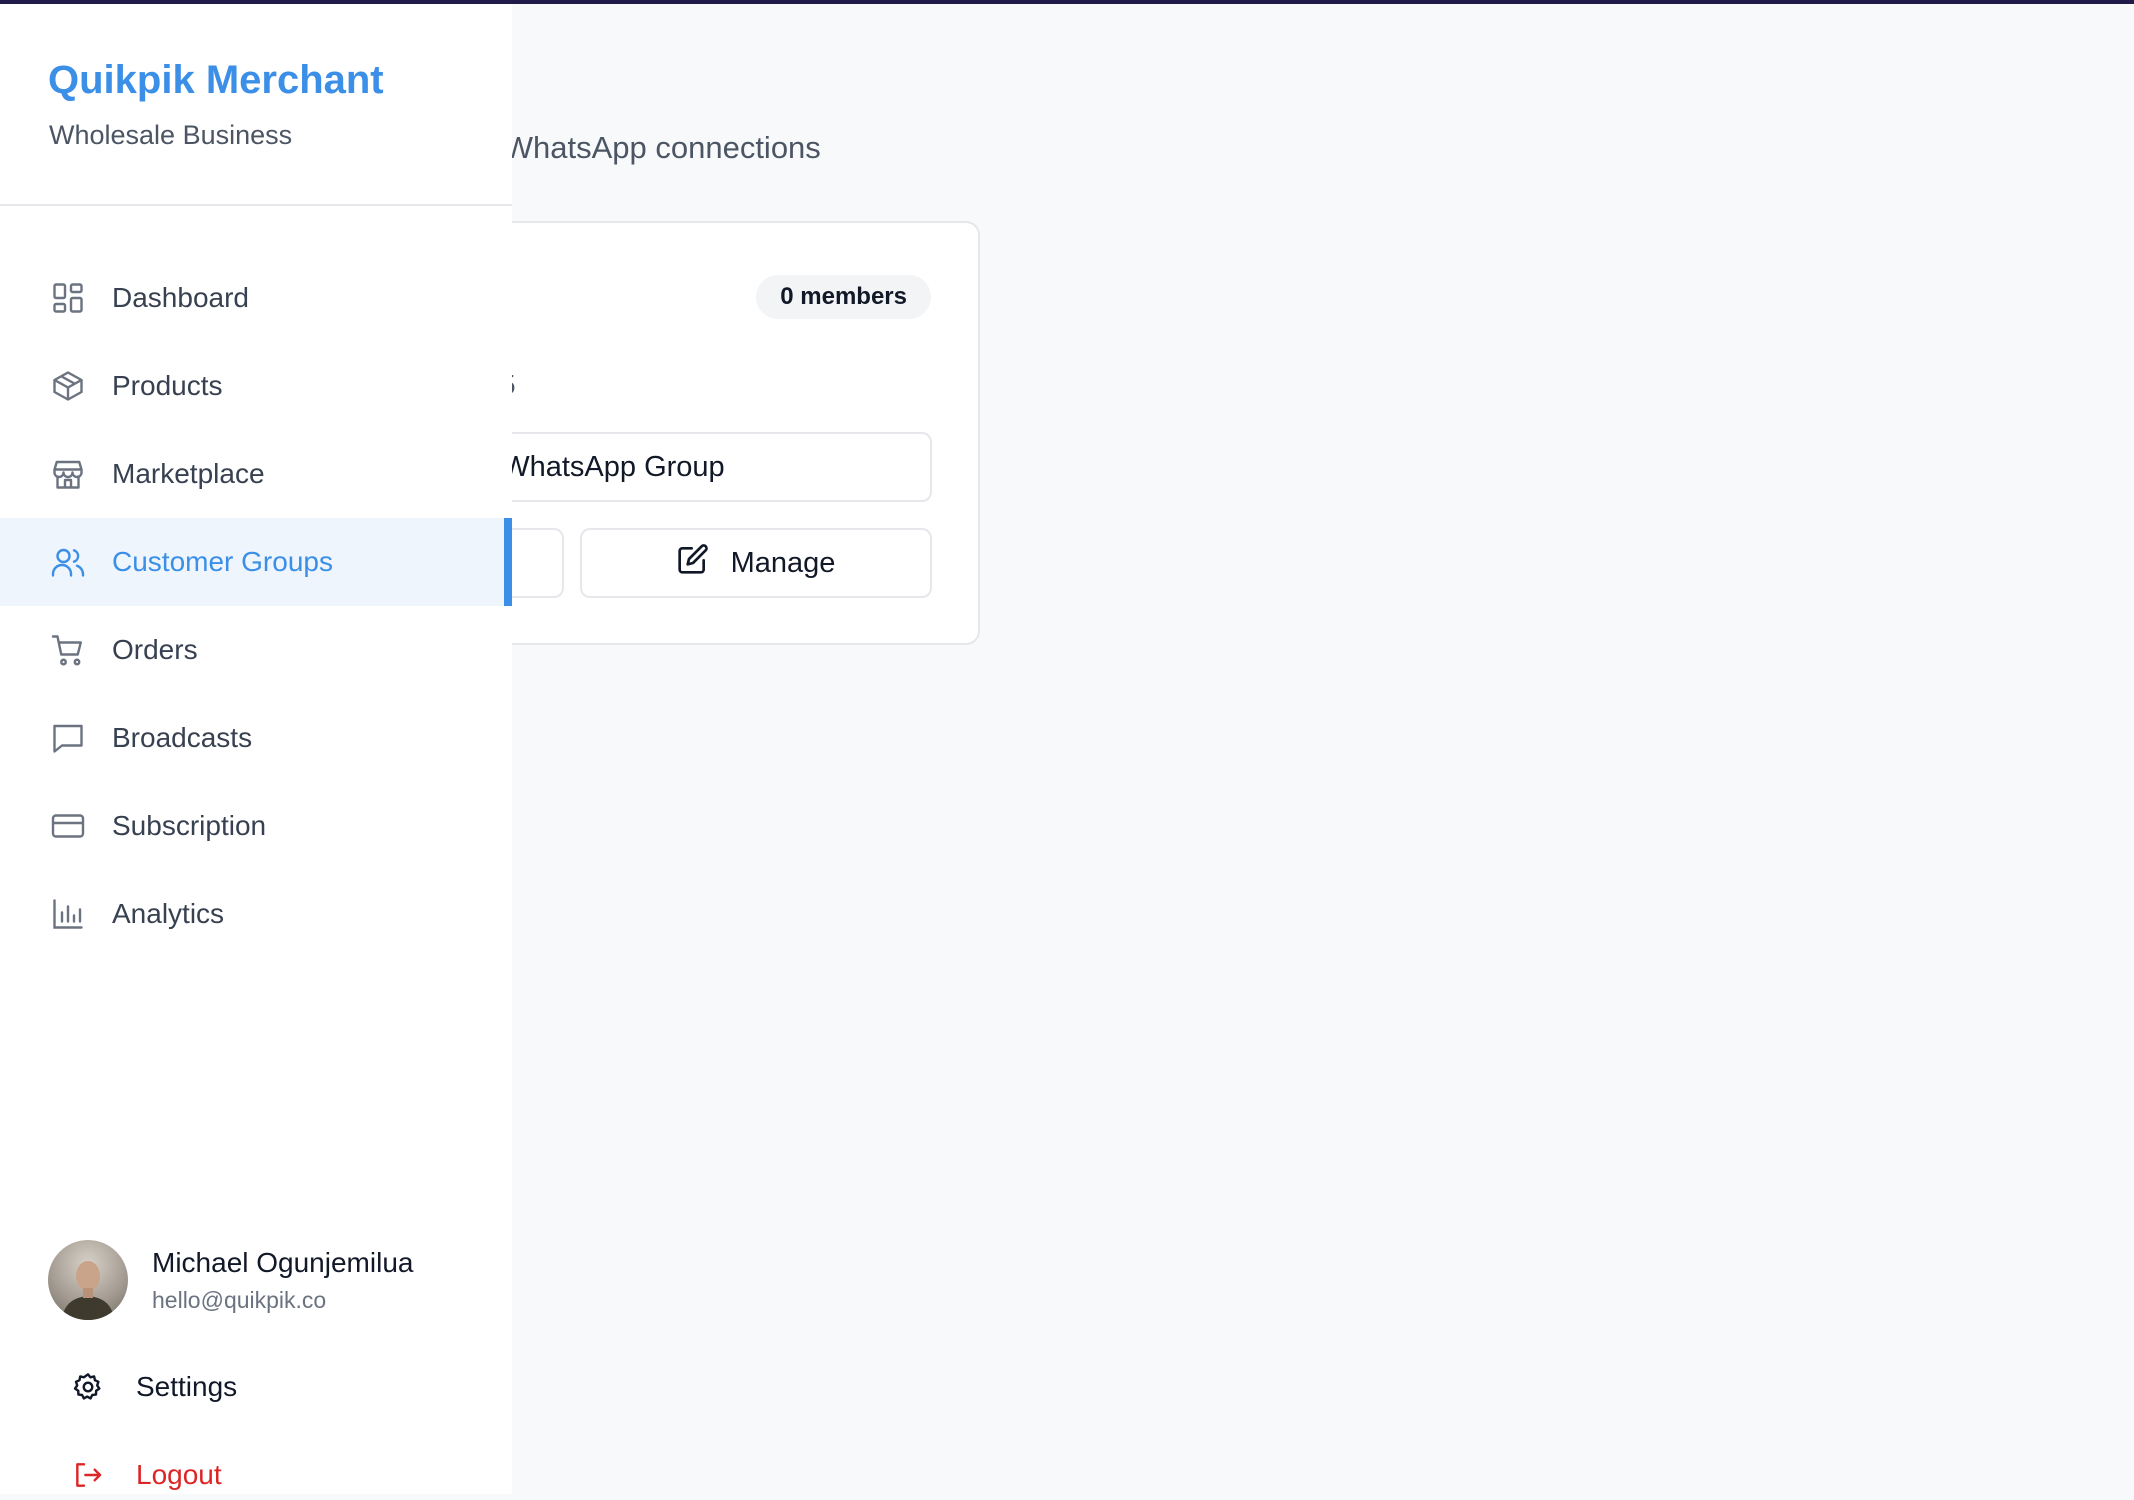  I want to click on logout-button: Logout, so click(146, 1475).